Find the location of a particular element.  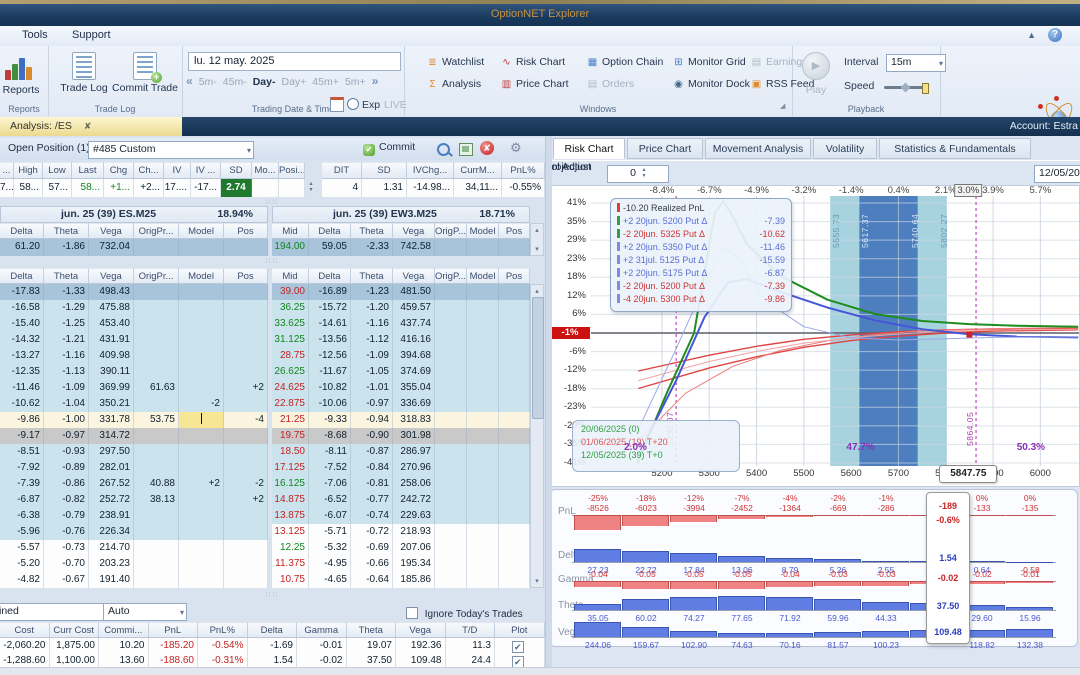

chain-row-right: 22.875 -10.06 -0.97 336.69 is located at coordinates (401, 404).